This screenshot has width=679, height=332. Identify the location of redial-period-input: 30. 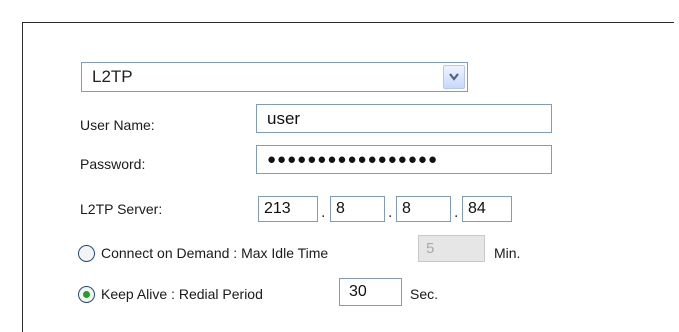
(370, 292).